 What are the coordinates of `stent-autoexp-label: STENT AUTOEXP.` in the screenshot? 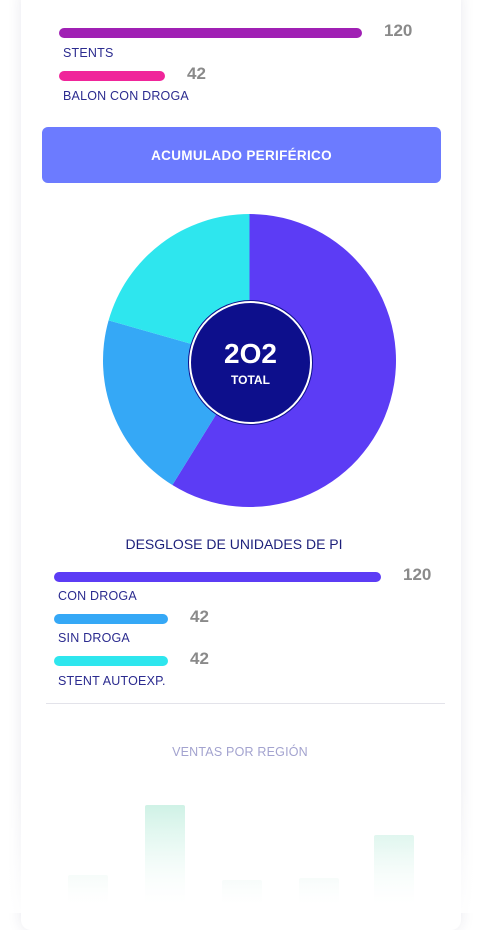 It's located at (112, 681).